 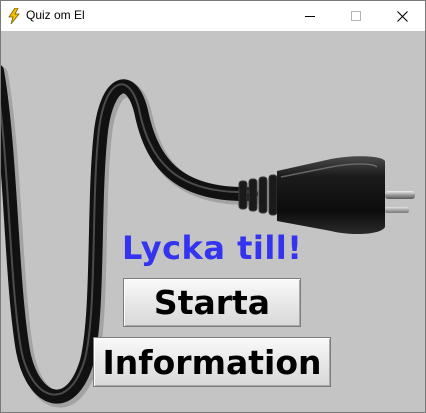 I want to click on minimize-button, so click(x=310, y=16).